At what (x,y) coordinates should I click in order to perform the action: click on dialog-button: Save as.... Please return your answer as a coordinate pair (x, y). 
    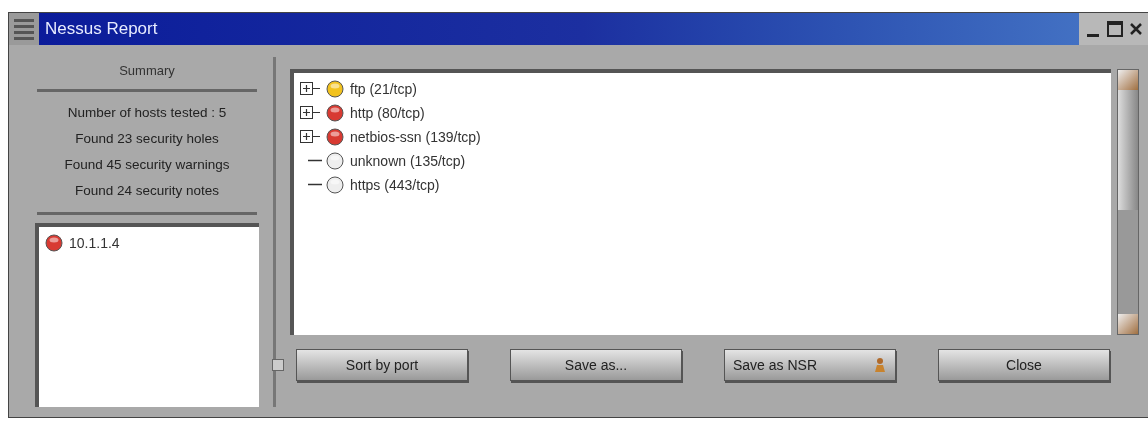
    Looking at the image, I should click on (596, 365).